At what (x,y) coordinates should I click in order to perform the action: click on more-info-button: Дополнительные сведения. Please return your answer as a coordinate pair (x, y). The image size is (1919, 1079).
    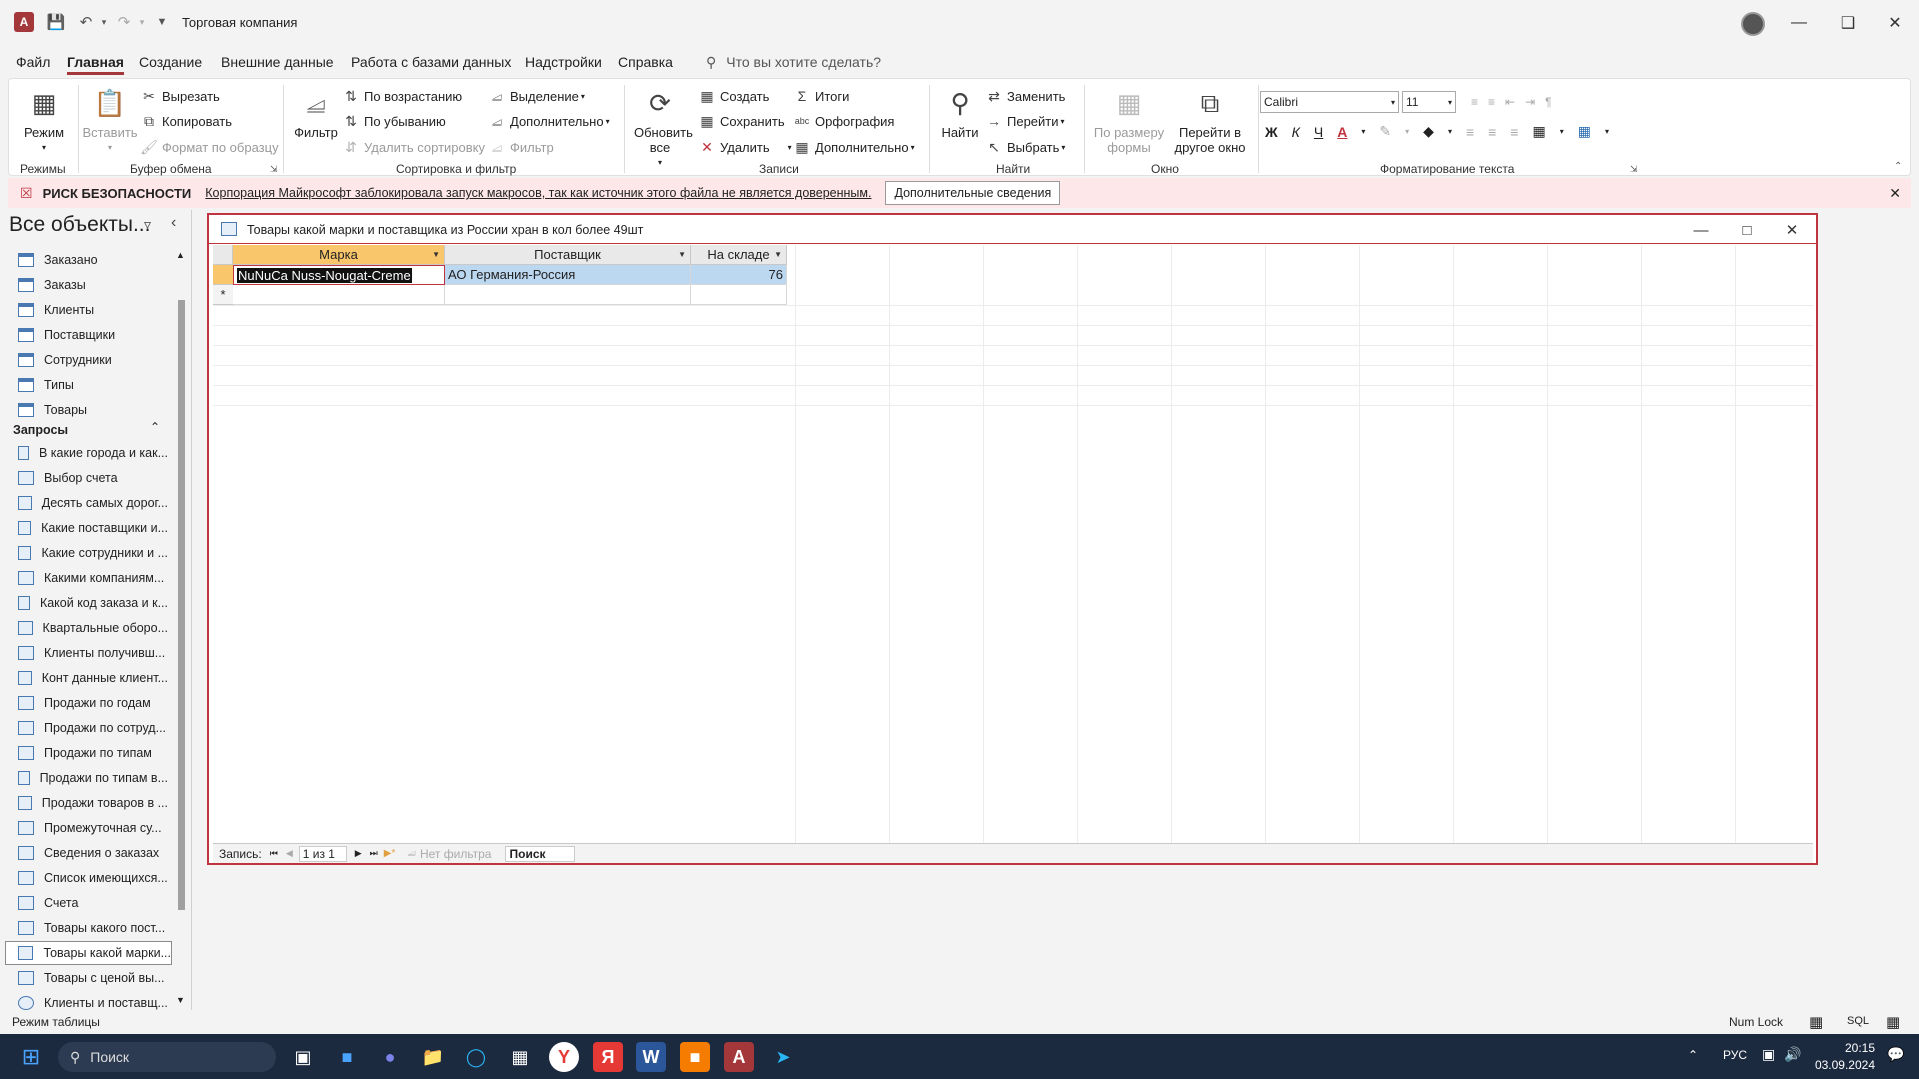
    Looking at the image, I should click on (973, 193).